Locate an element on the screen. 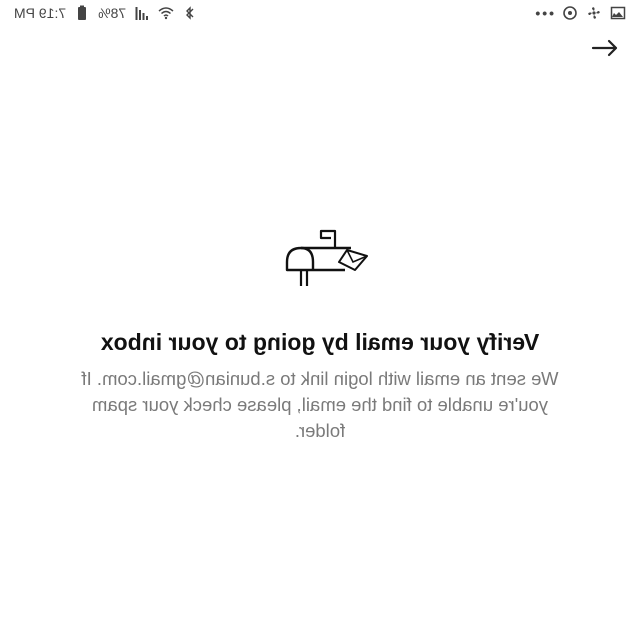 The width and height of the screenshot is (640, 640). status-bar-right: 78% 7:19 PM is located at coordinates (106, 13).